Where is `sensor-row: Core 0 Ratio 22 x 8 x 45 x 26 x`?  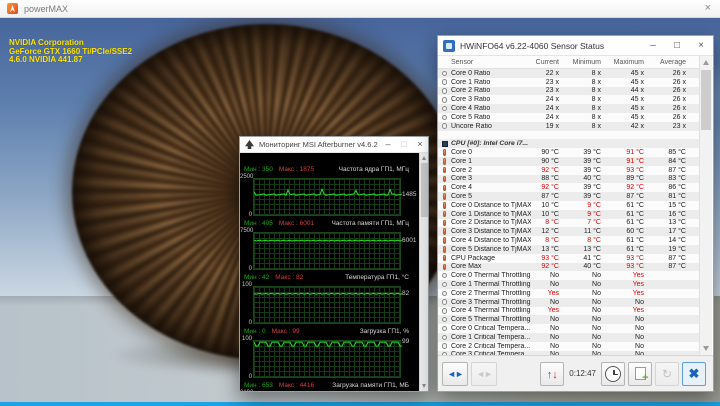
sensor-row: Core 0 Ratio 22 x 8 x 45 x 26 x is located at coordinates (568, 73).